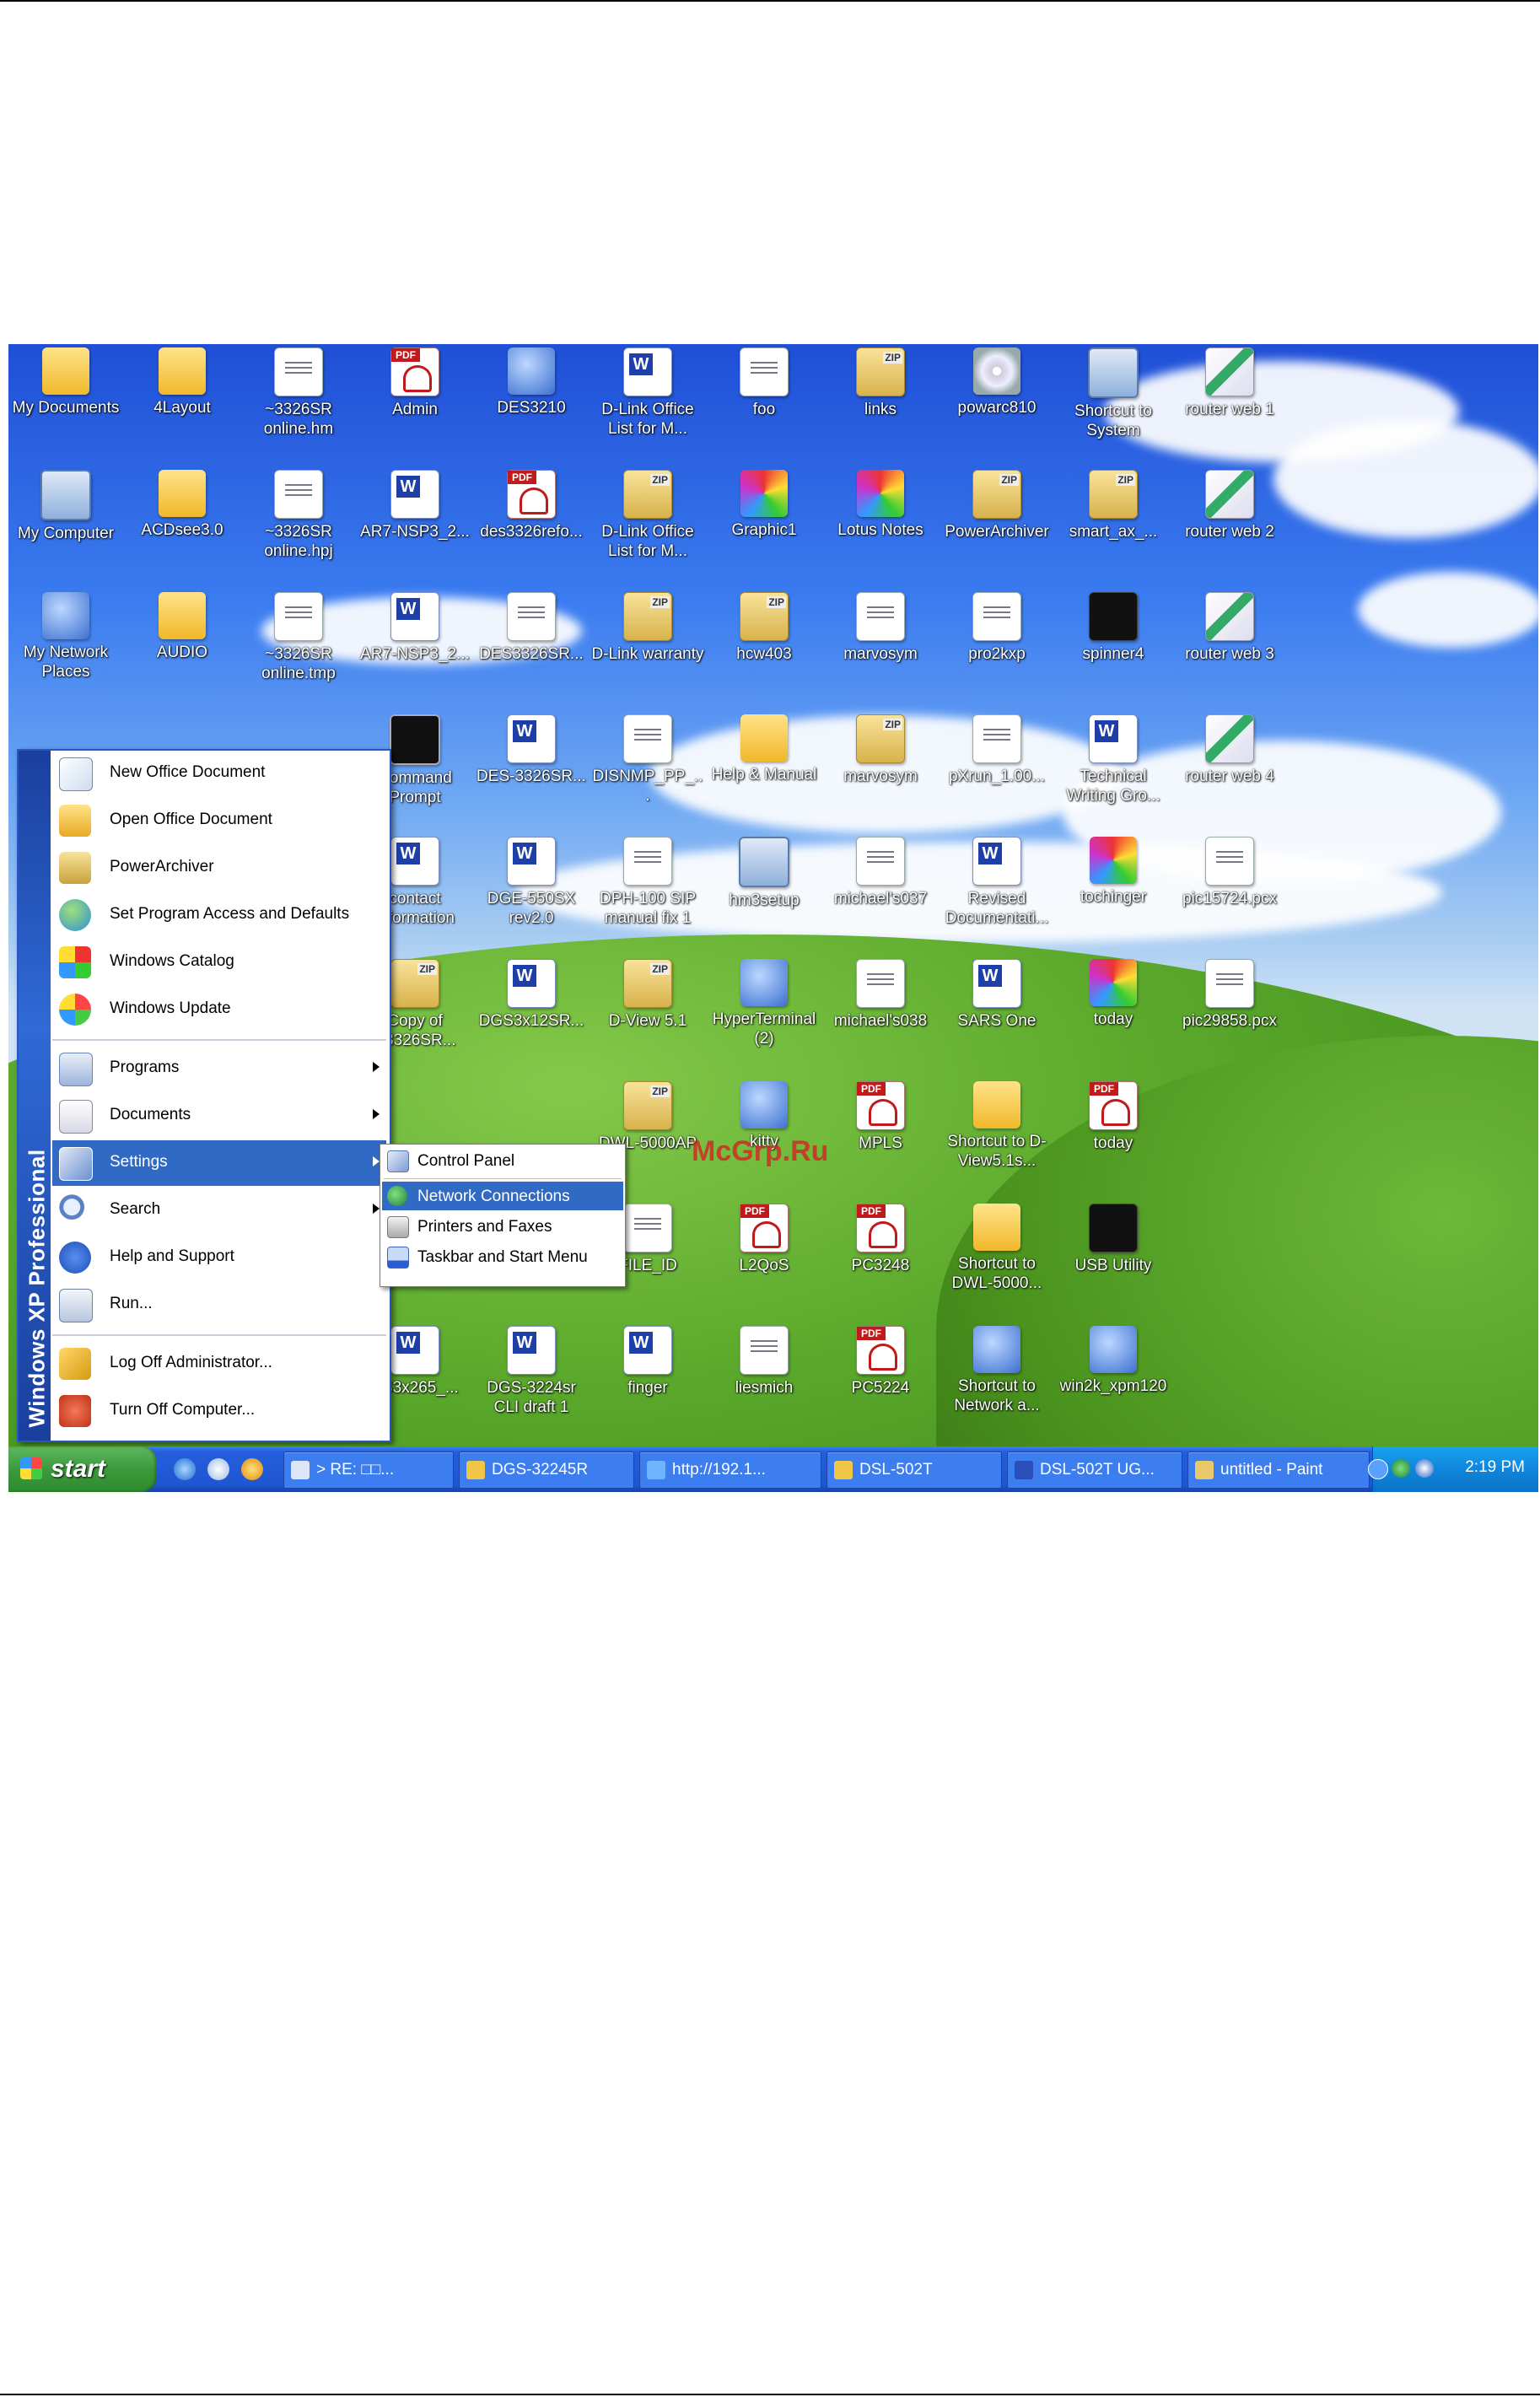 The height and width of the screenshot is (2397, 1540). What do you see at coordinates (880, 892) in the screenshot?
I see `desktop-icon: michael's037` at bounding box center [880, 892].